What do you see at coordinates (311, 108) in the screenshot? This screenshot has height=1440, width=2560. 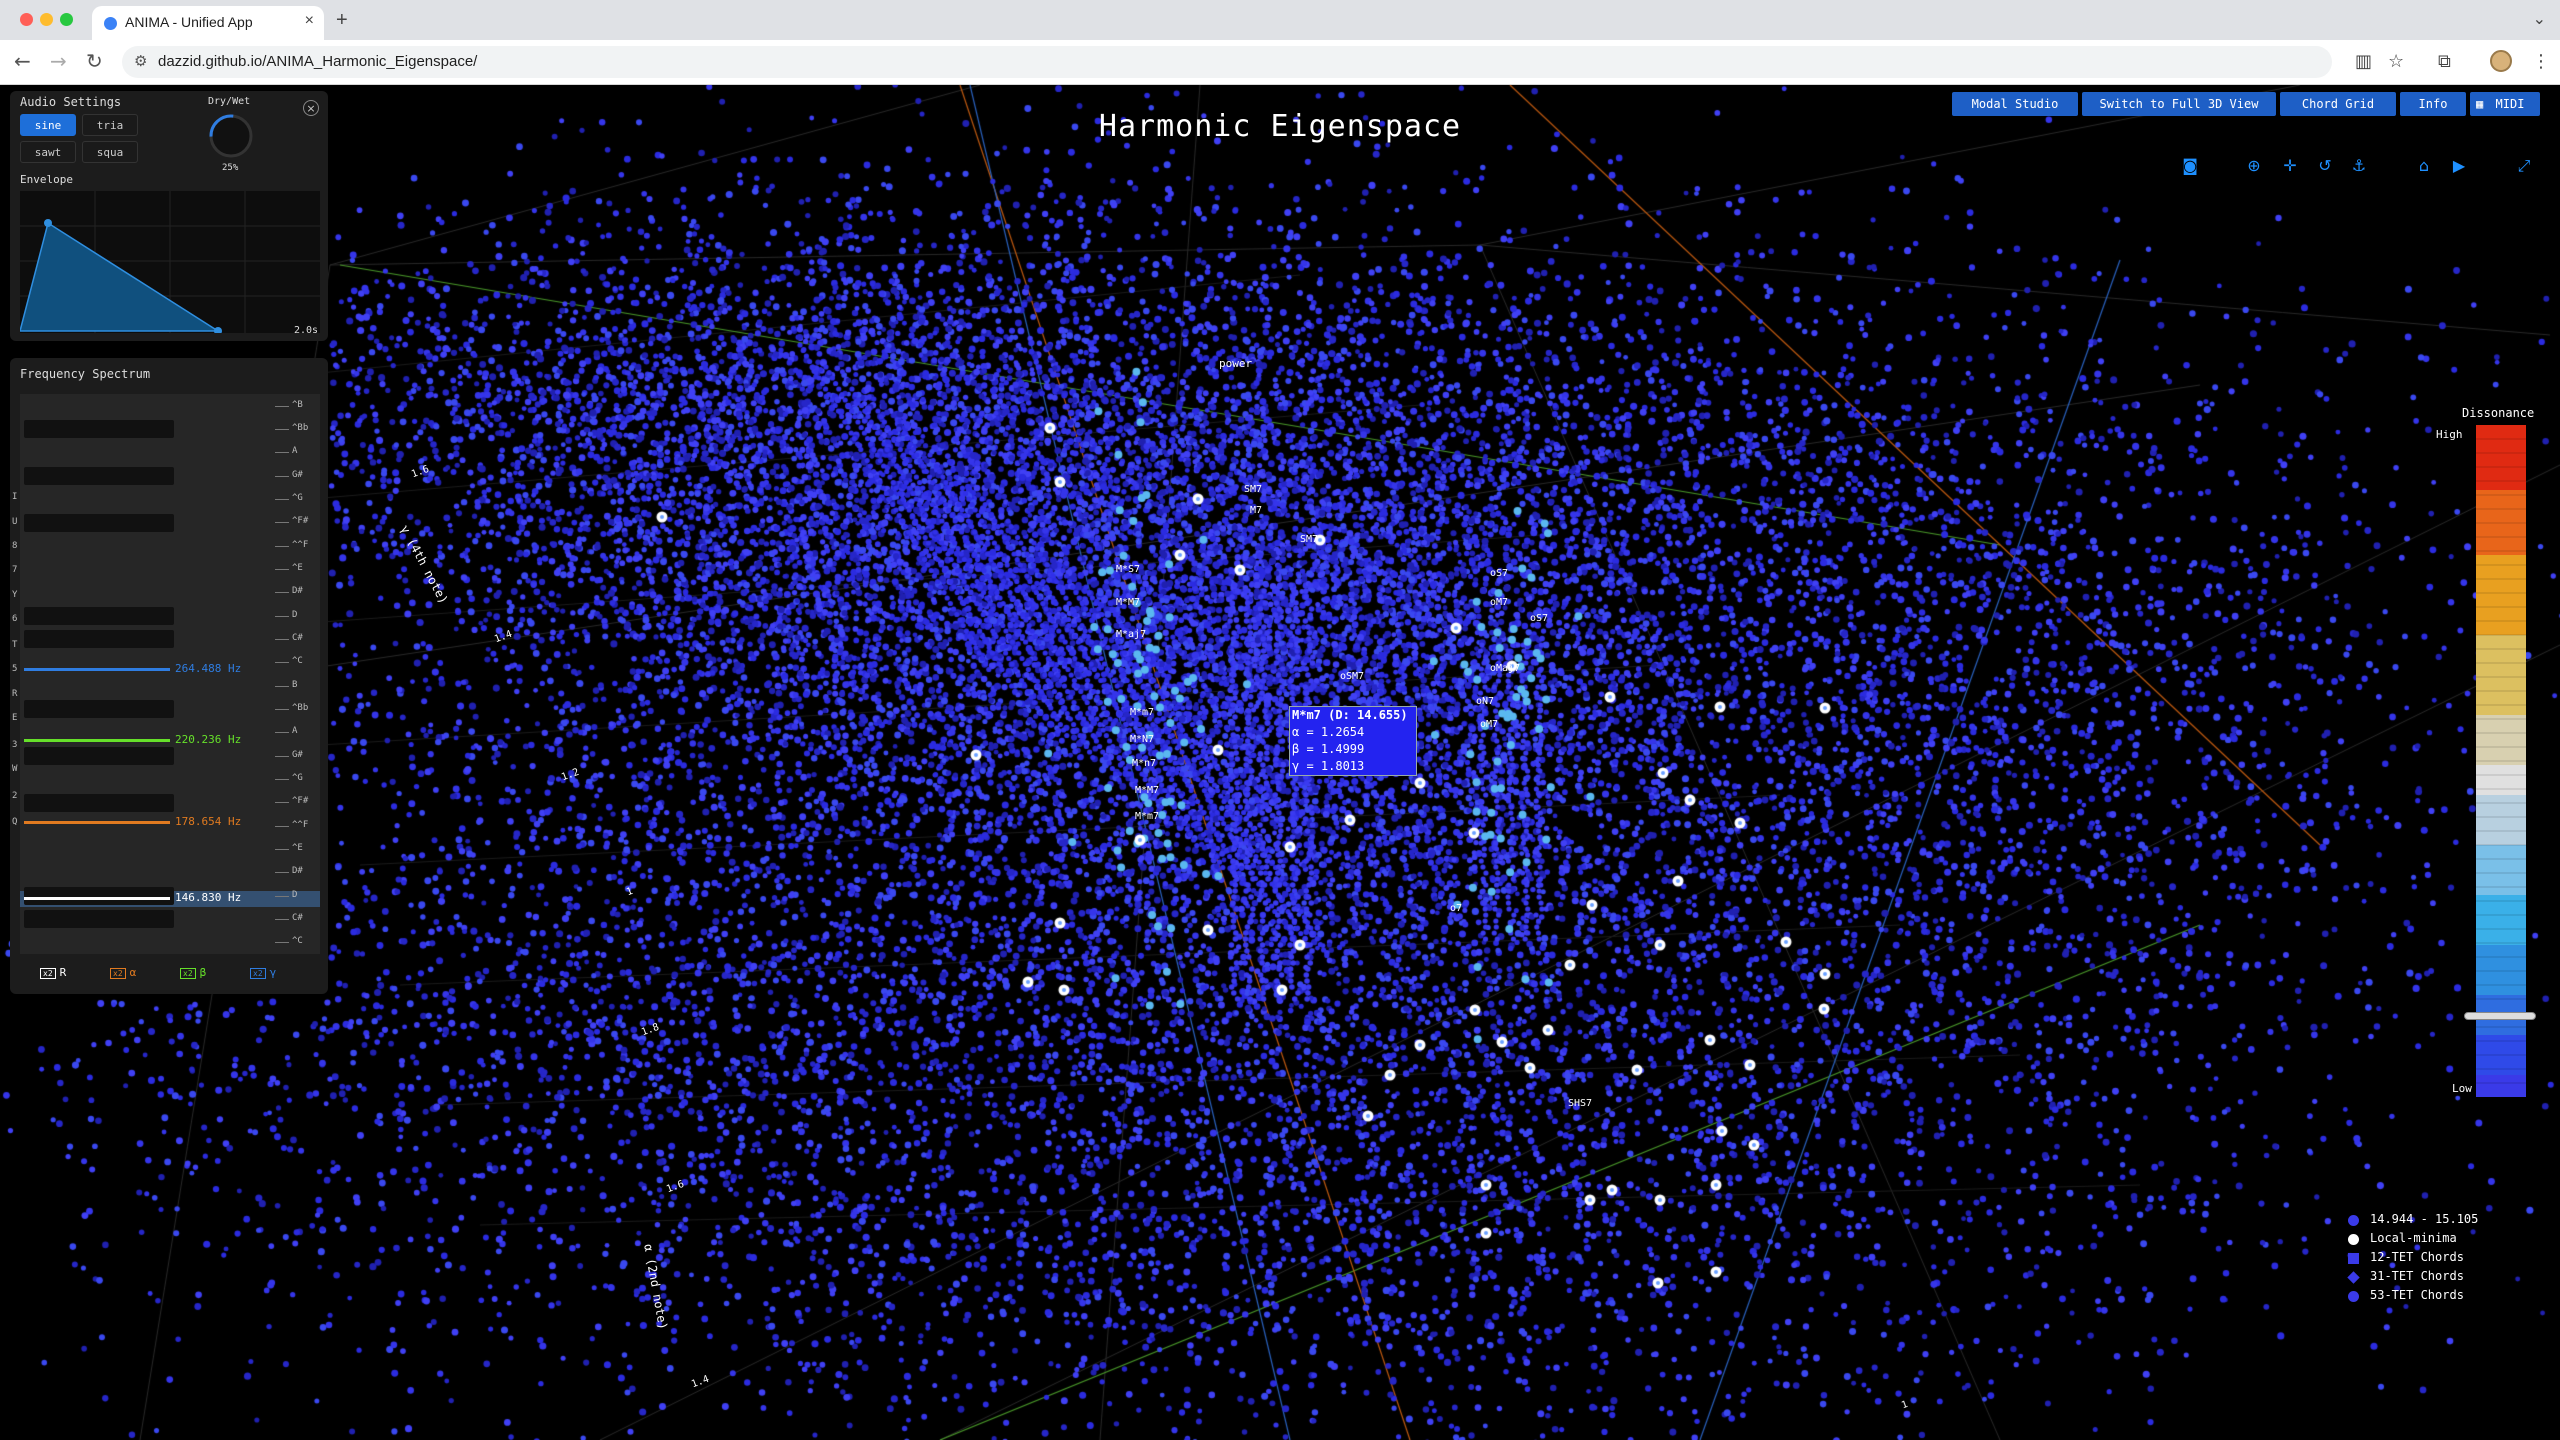 I see `close-panel-icon: ×` at bounding box center [311, 108].